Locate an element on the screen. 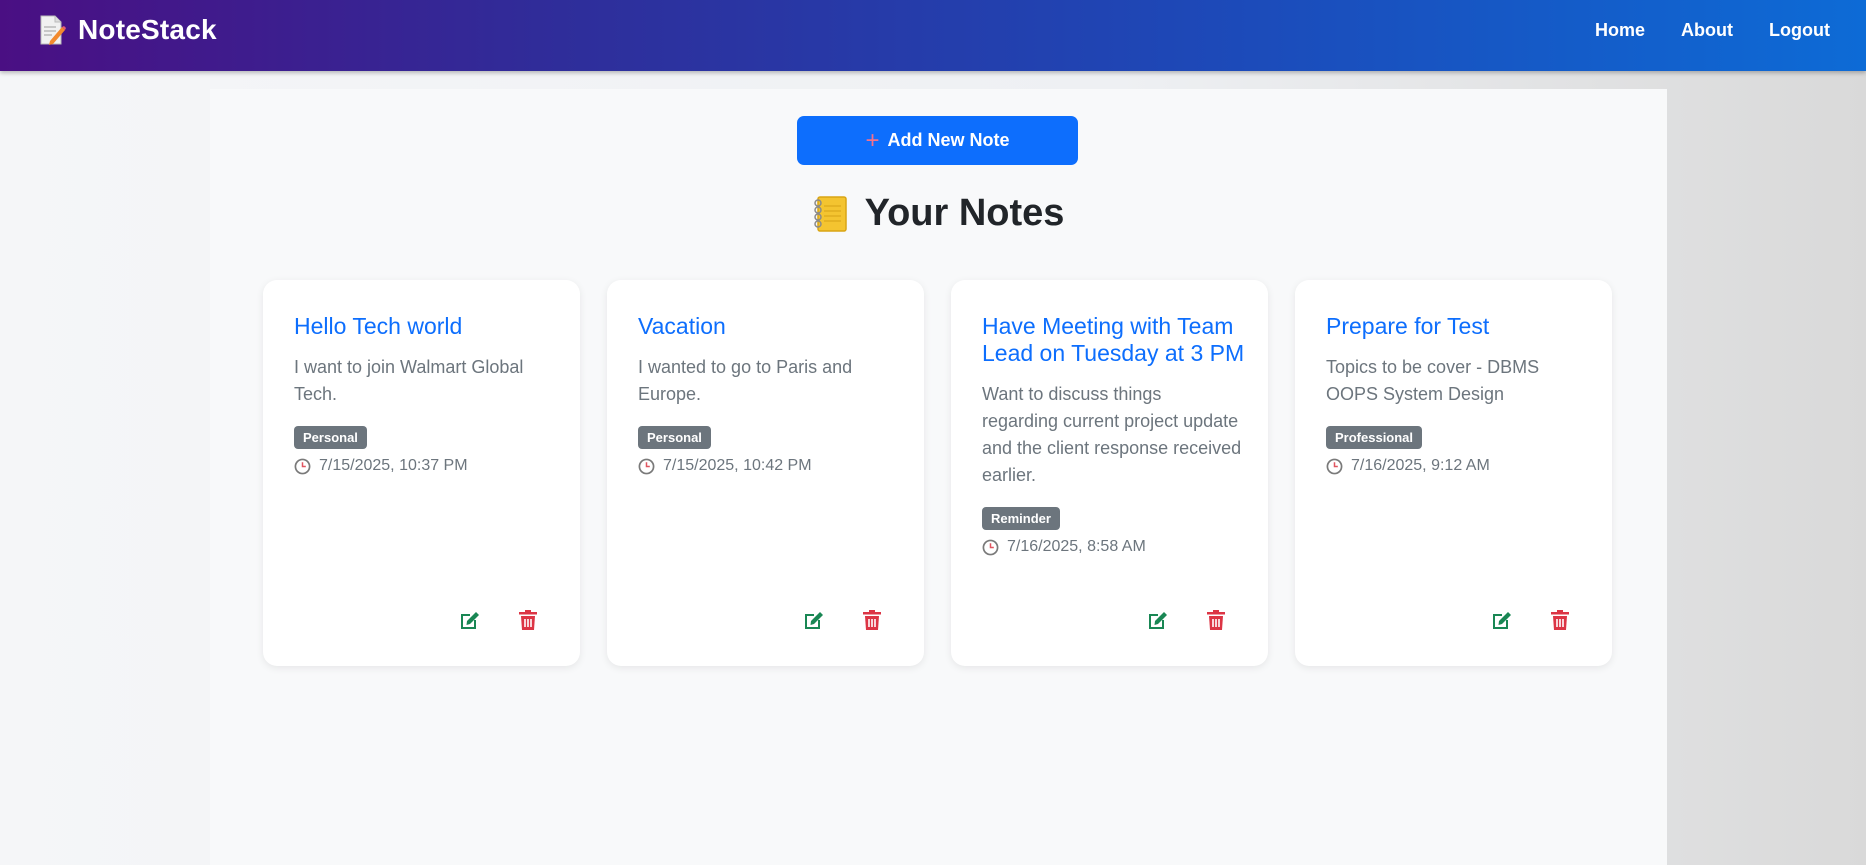 The height and width of the screenshot is (865, 1866). add-note-label: Add New Note is located at coordinates (948, 140).